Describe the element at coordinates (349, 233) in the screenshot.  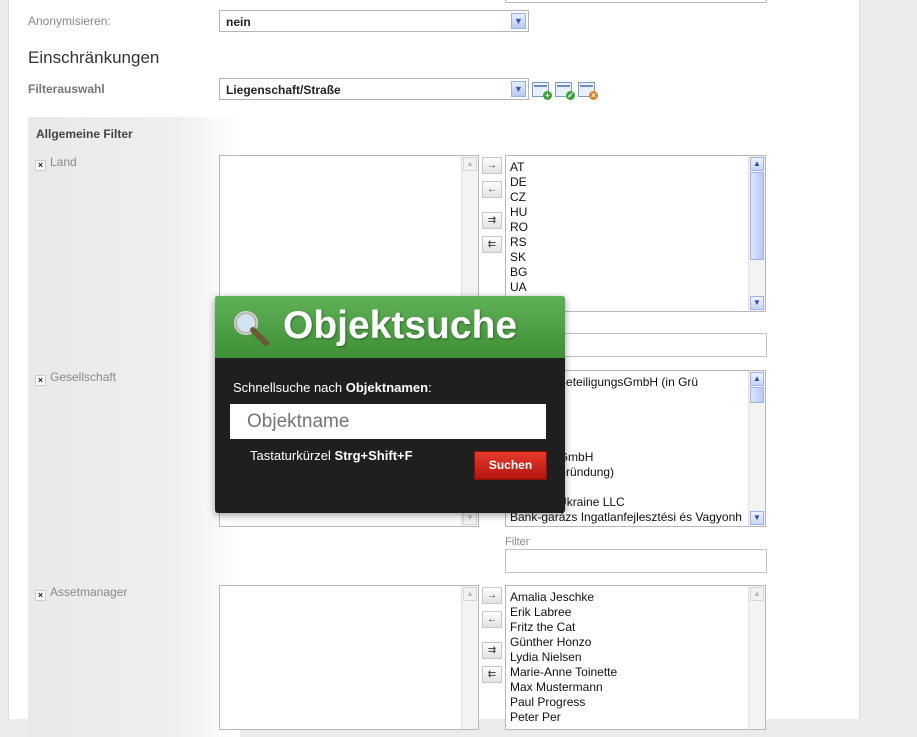
I see `land-selected-list: ▲` at that location.